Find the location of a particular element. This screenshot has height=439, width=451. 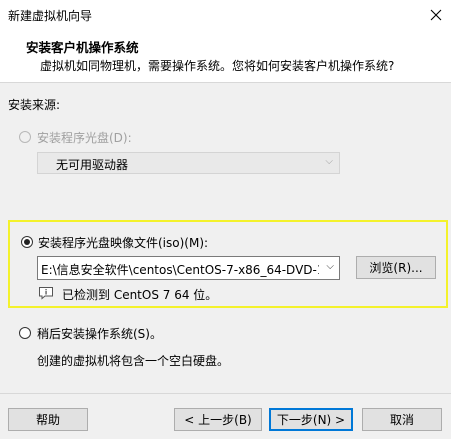

next-button: 下一步(N) > is located at coordinates (311, 419).